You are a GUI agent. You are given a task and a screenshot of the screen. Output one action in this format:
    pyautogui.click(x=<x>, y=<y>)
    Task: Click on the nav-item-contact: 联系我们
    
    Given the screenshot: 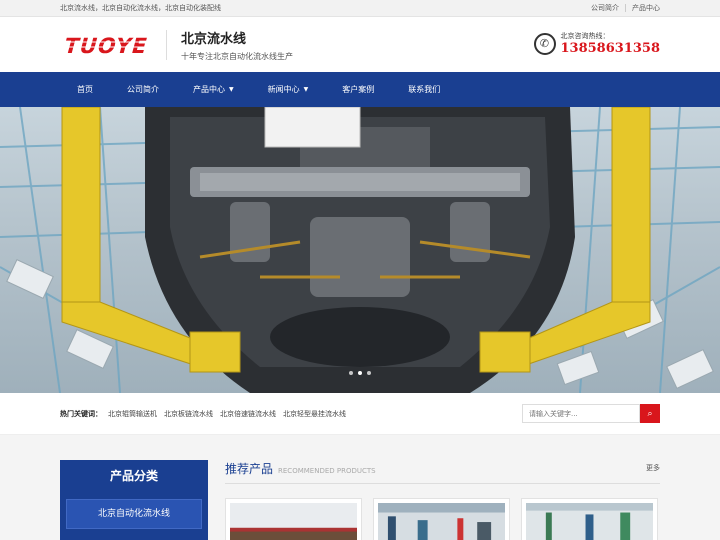 What is the action you would take?
    pyautogui.click(x=424, y=89)
    